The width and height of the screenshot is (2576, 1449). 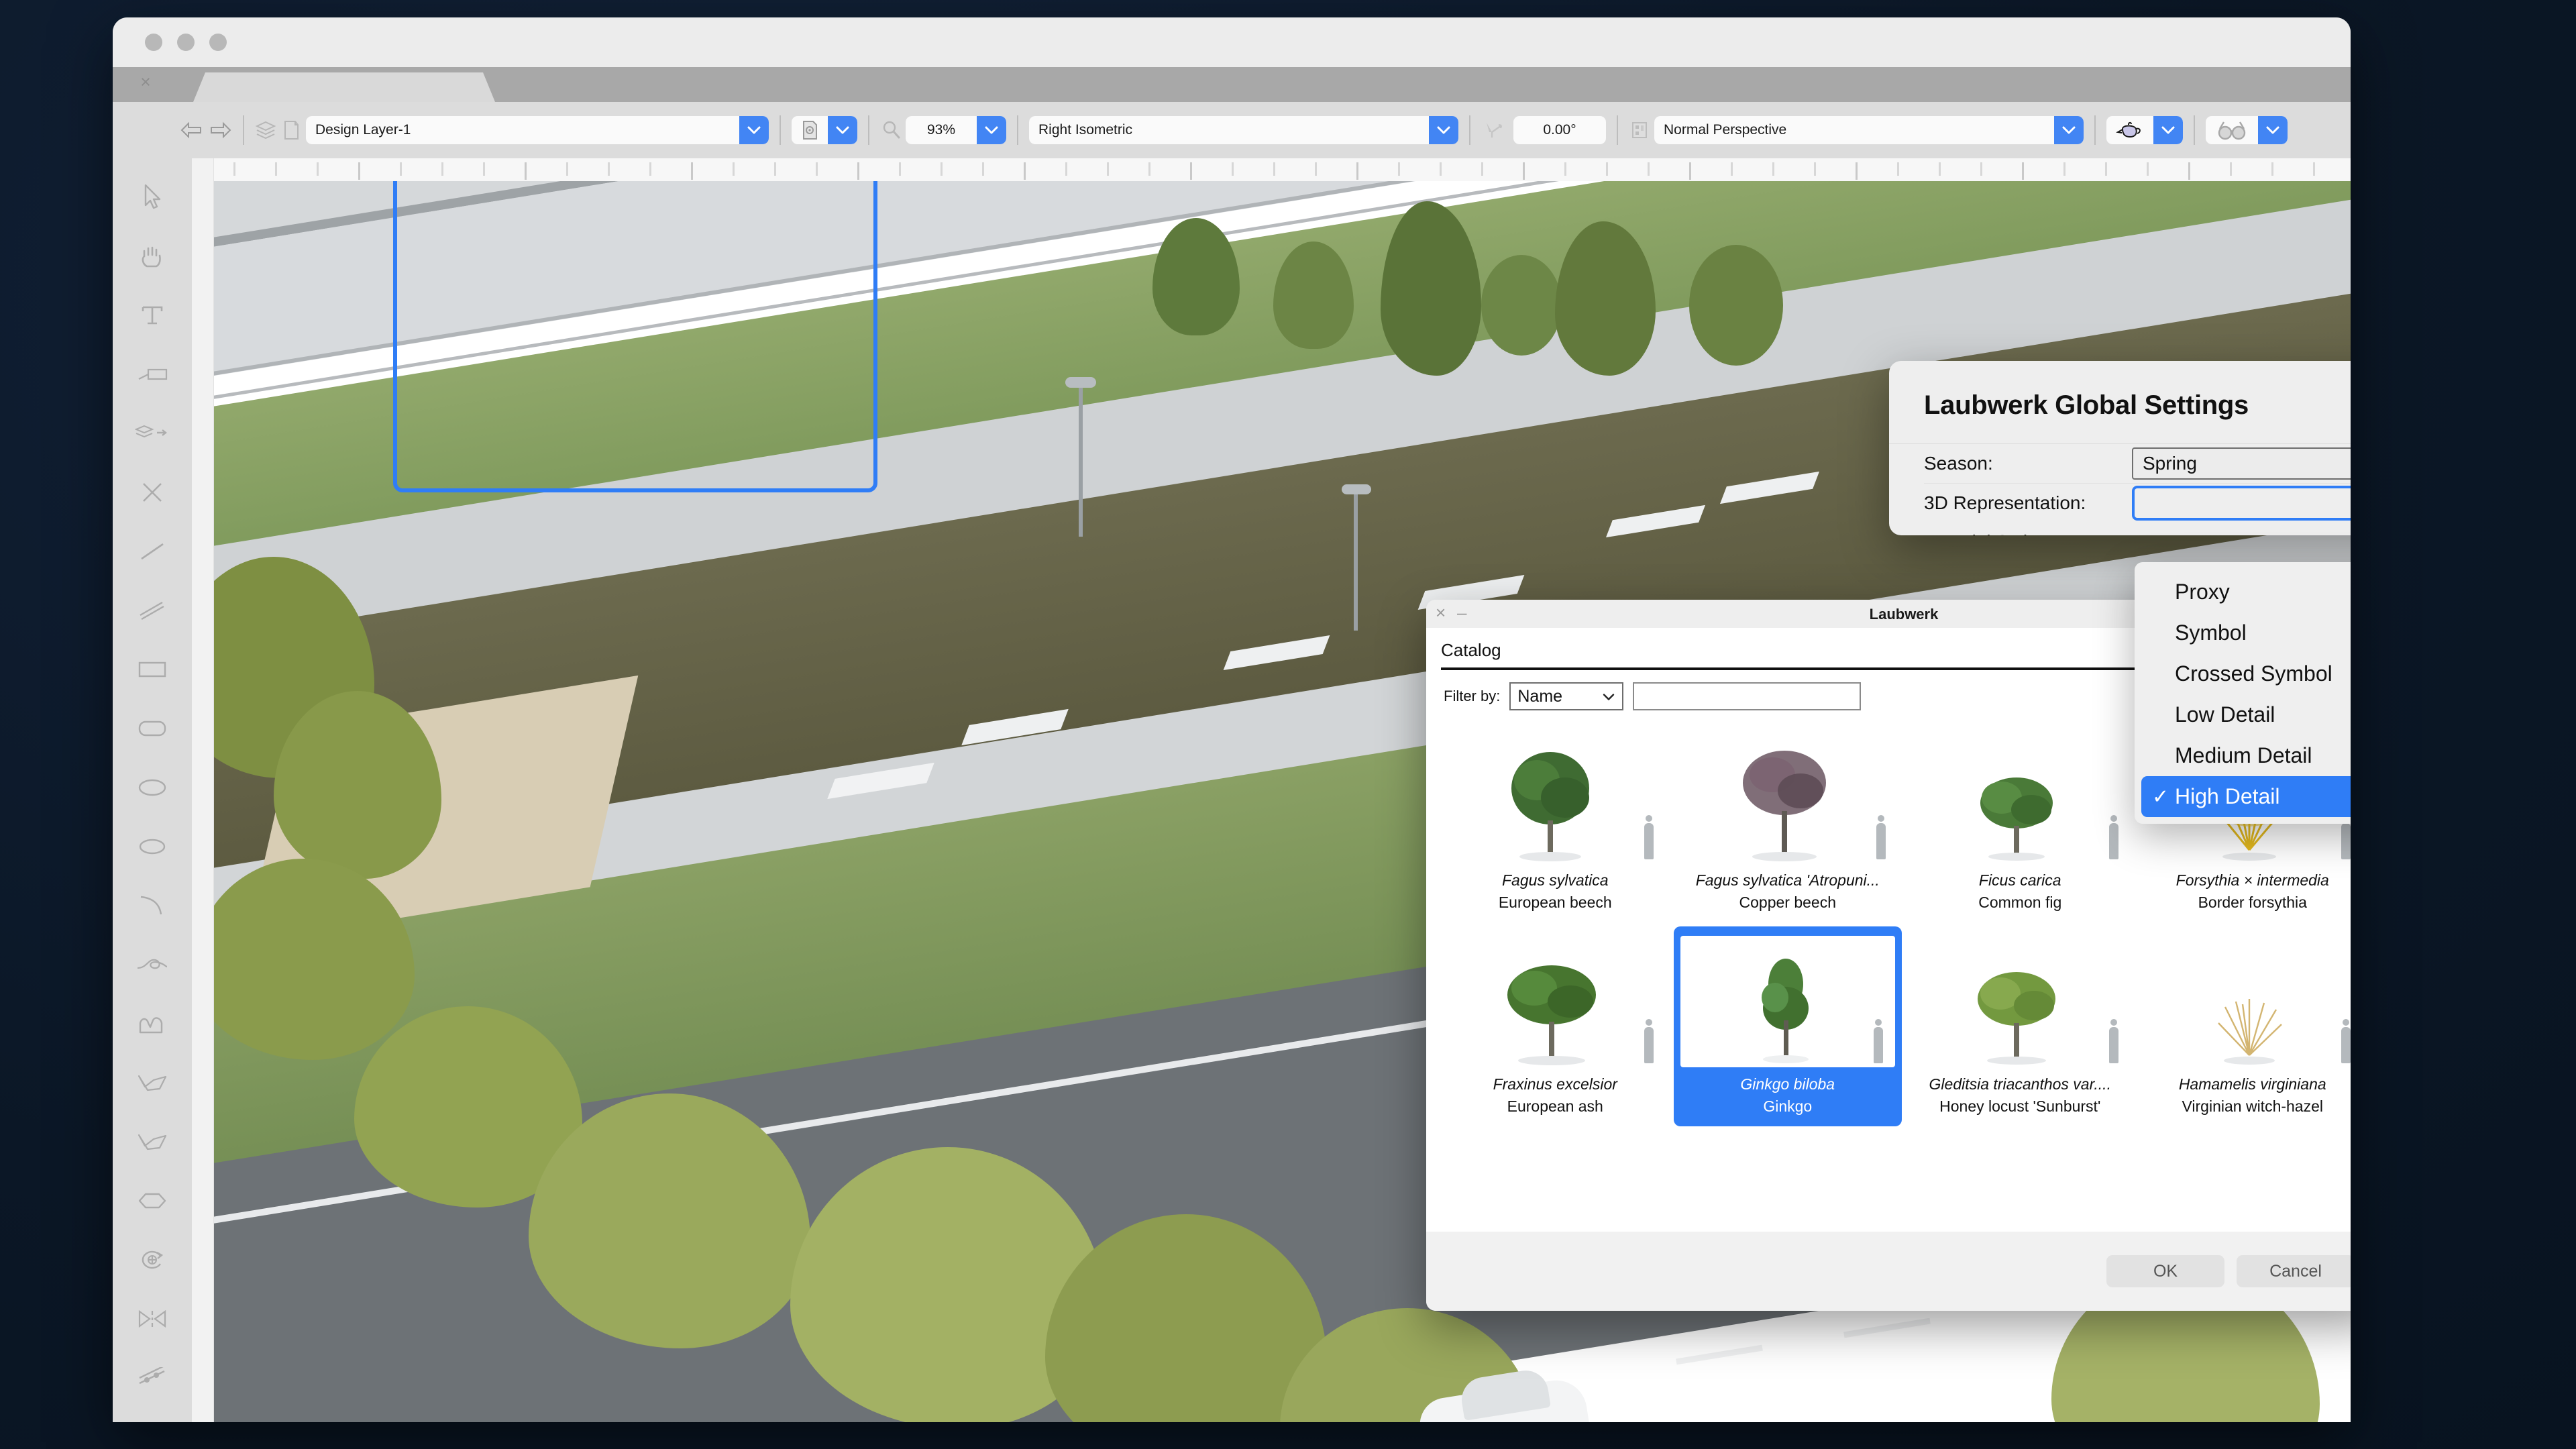 I want to click on hand-icon, so click(x=152, y=256).